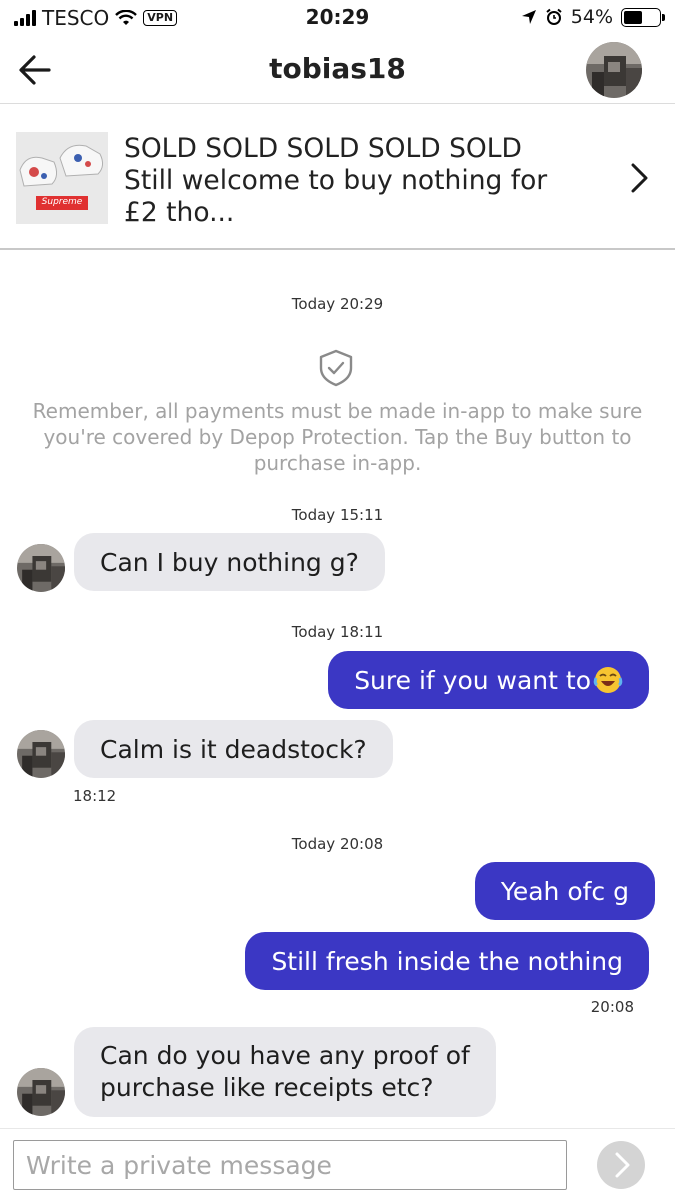 Image resolution: width=675 pixels, height=1200 pixels. I want to click on send-button, so click(621, 1165).